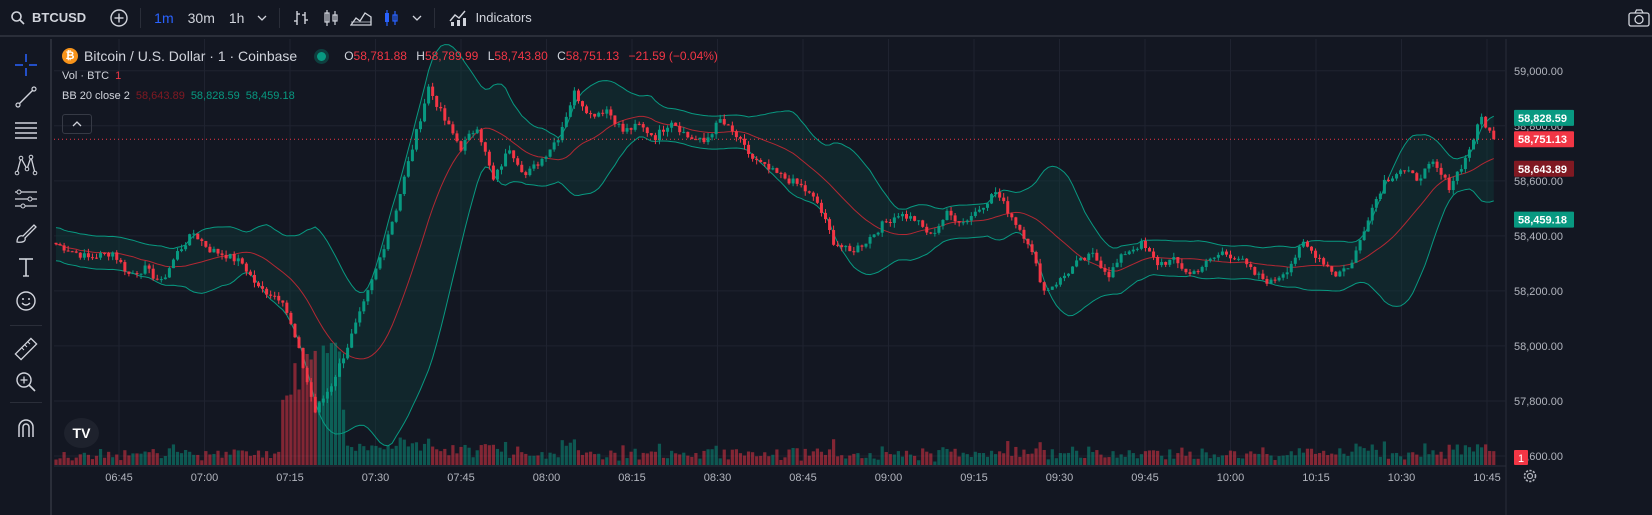 The image size is (1652, 515). I want to click on measure-tool, so click(26, 349).